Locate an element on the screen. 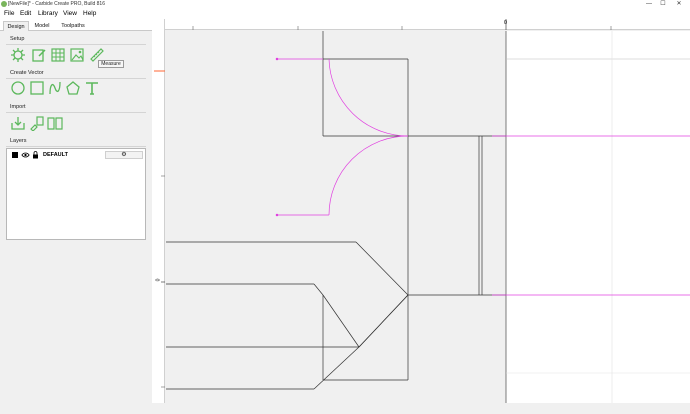 The image size is (690, 414). curve-icon is located at coordinates (55, 88).